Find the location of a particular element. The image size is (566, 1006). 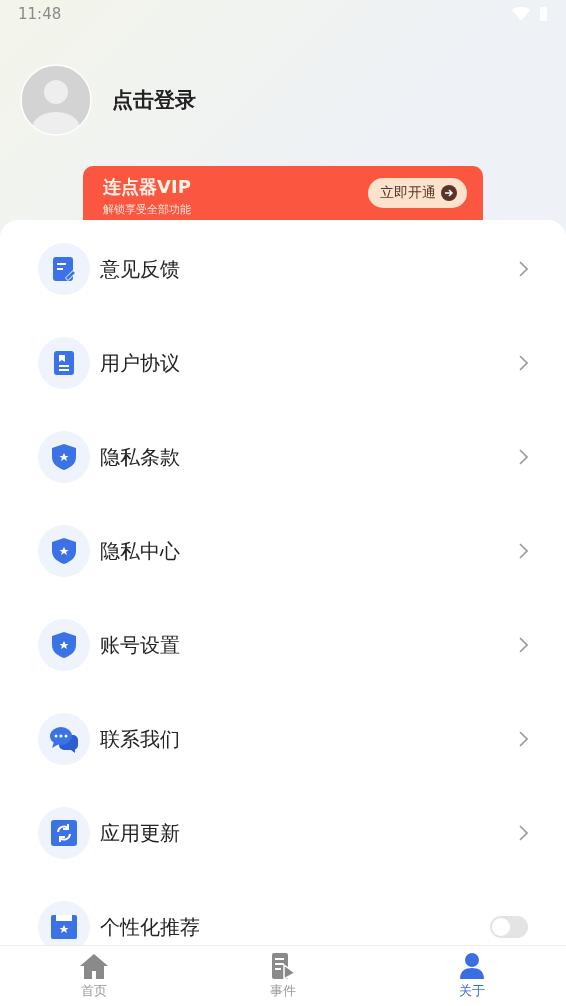

vip-banner: 连点器VIP 解锁享受全部功能 立即开通 is located at coordinates (283, 193).